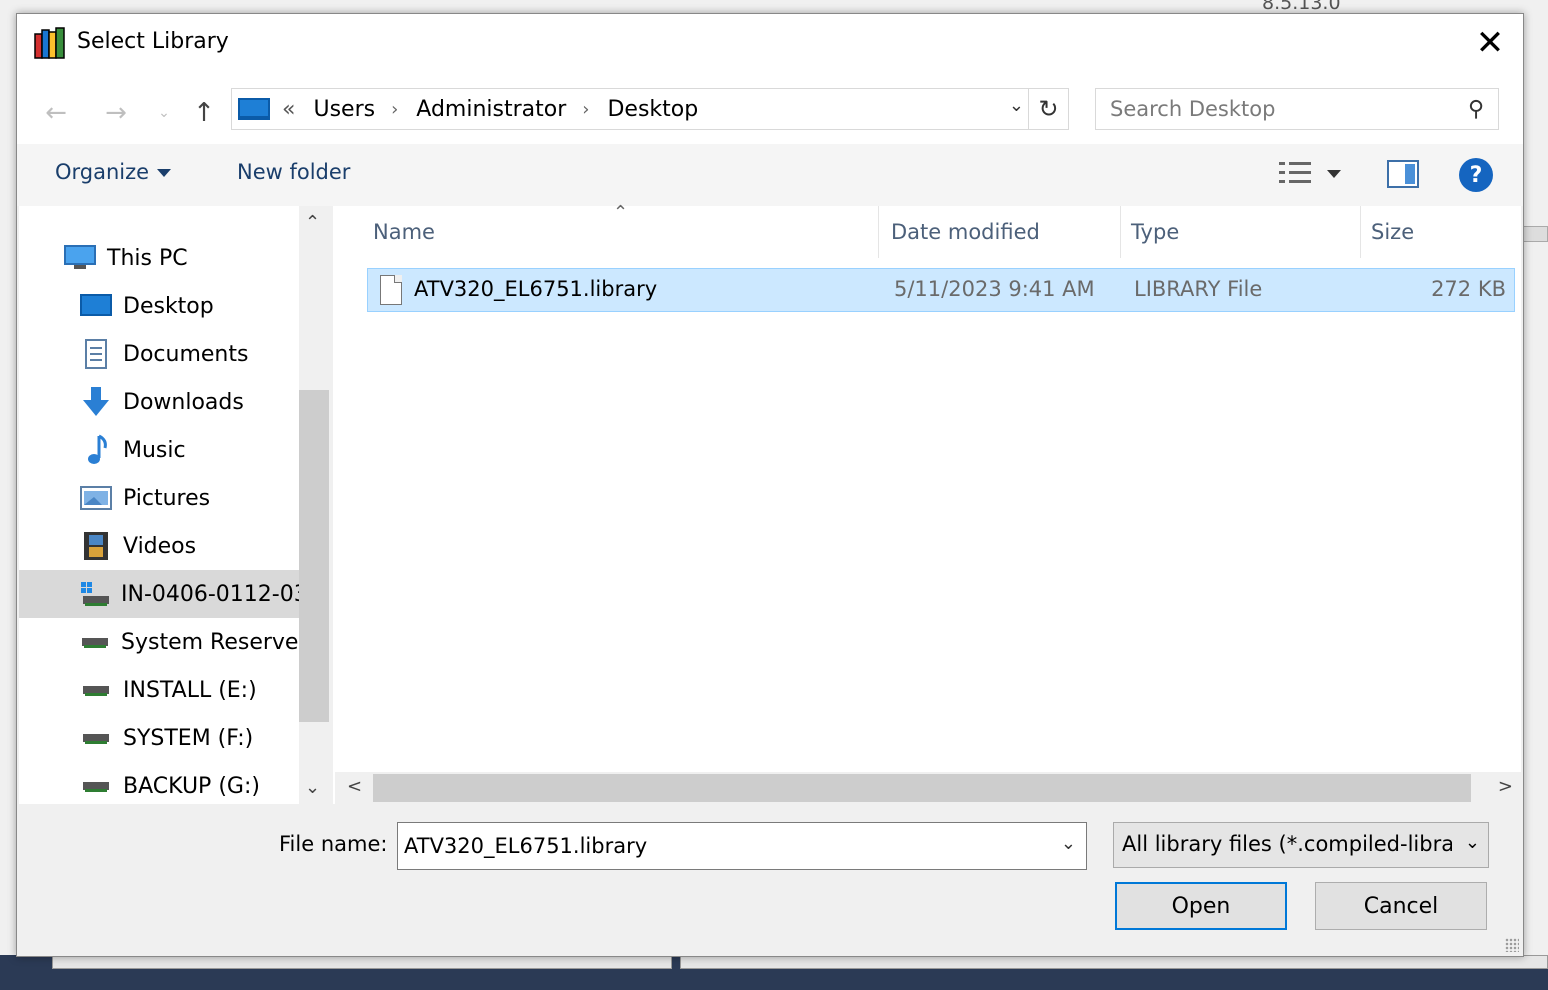 The image size is (1548, 990). What do you see at coordinates (168, 306) in the screenshot?
I see `nav-item-label: Desktop` at bounding box center [168, 306].